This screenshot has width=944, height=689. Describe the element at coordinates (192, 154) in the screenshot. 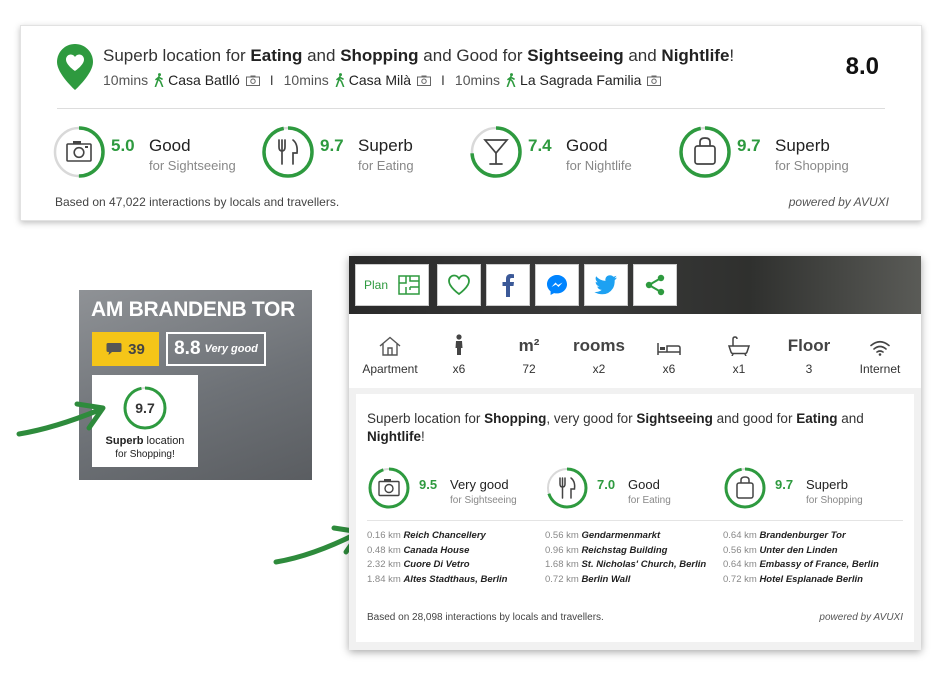

I see `category-label: Good for Sightseeing` at that location.